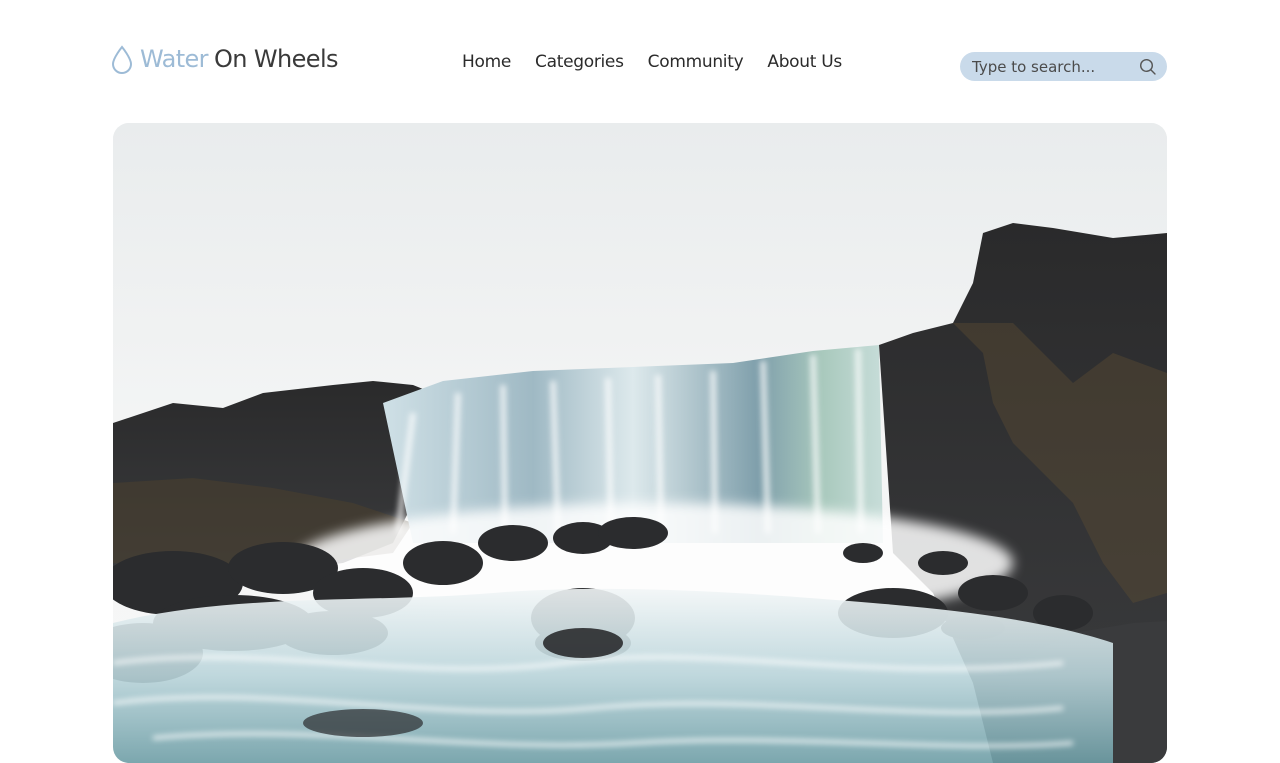  I want to click on search-icon, so click(1148, 67).